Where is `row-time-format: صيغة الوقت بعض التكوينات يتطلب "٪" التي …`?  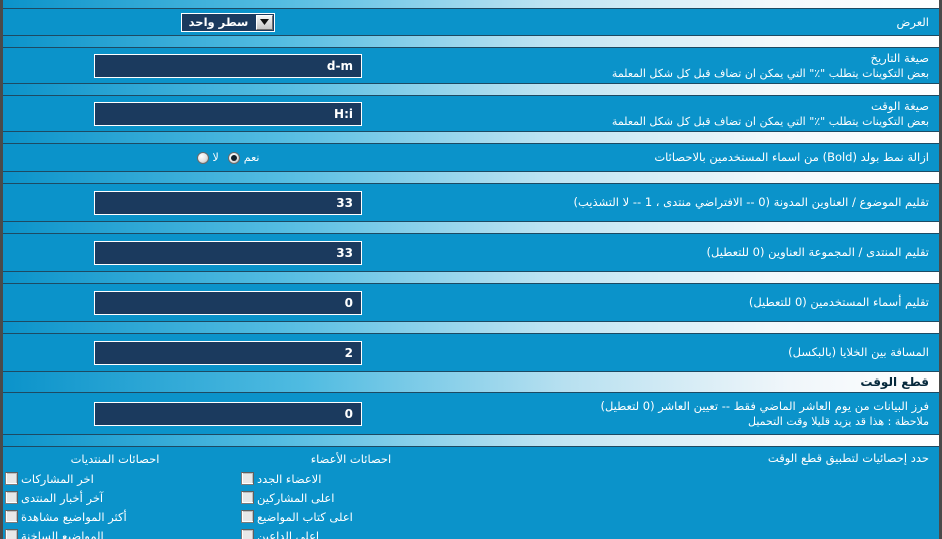 row-time-format: صيغة الوقت بعض التكوينات يتطلب "٪" التي … is located at coordinates (471, 113).